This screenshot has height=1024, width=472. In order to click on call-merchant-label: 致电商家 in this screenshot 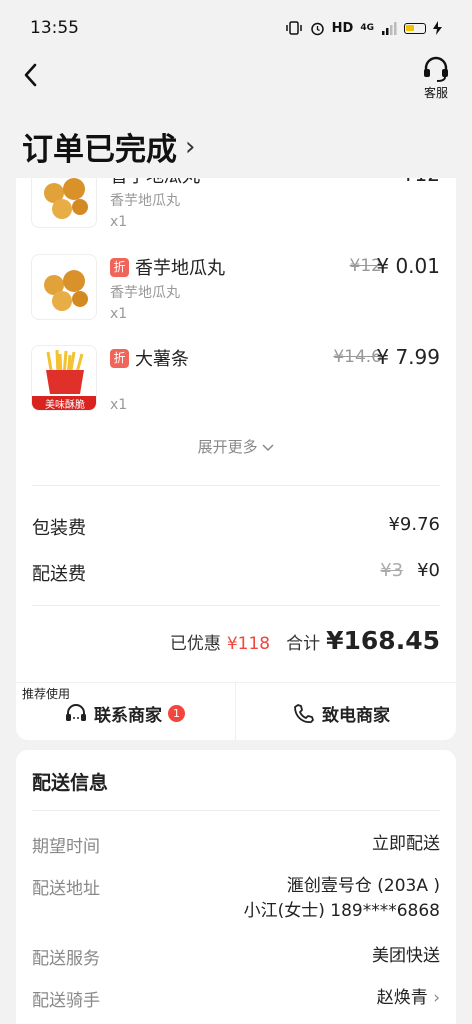, I will do `click(356, 716)`.